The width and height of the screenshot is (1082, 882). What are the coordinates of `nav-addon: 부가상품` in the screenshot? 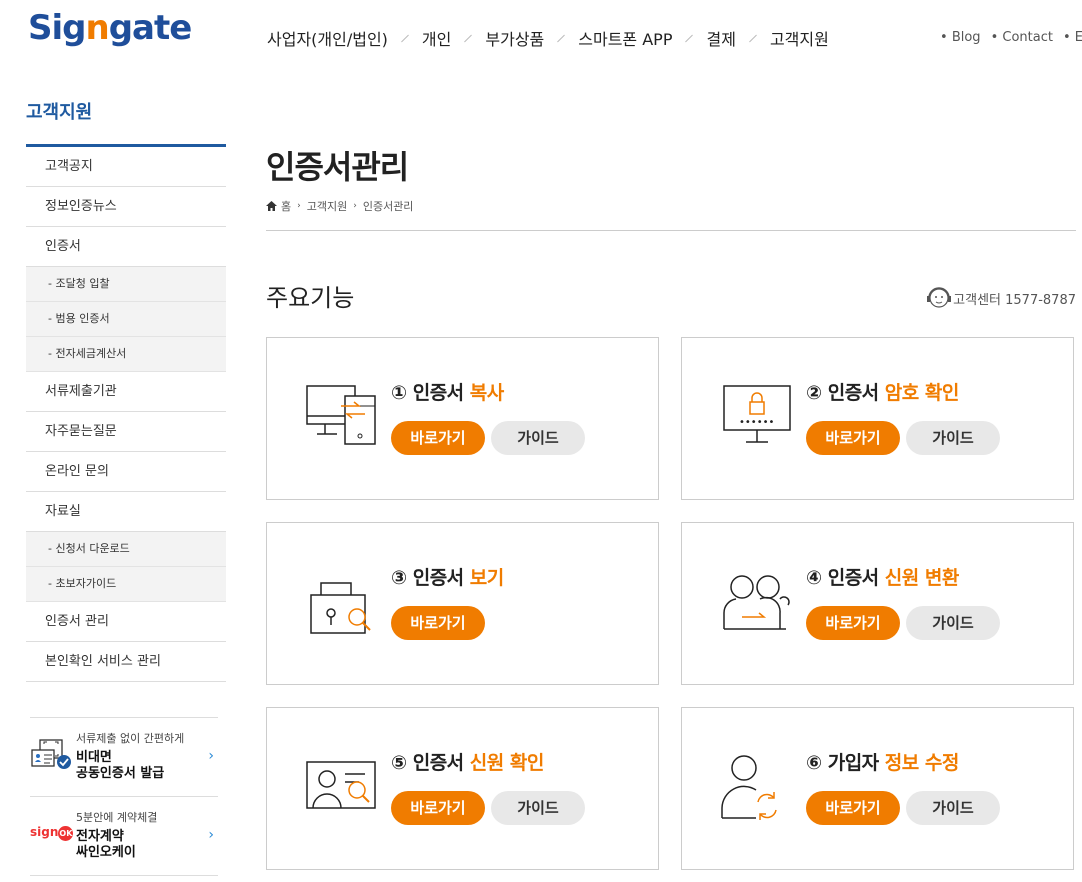 It's located at (514, 38).